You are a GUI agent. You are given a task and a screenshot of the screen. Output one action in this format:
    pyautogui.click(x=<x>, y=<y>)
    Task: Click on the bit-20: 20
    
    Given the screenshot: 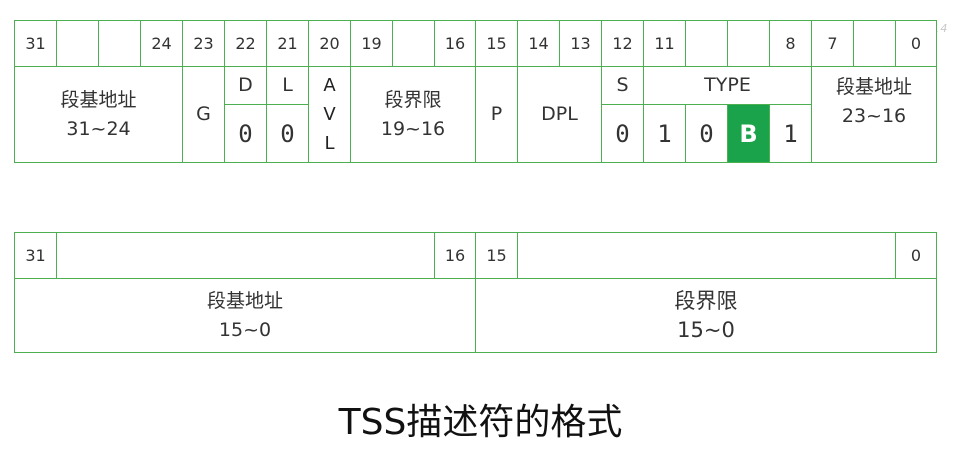 What is the action you would take?
    pyautogui.click(x=329, y=43)
    